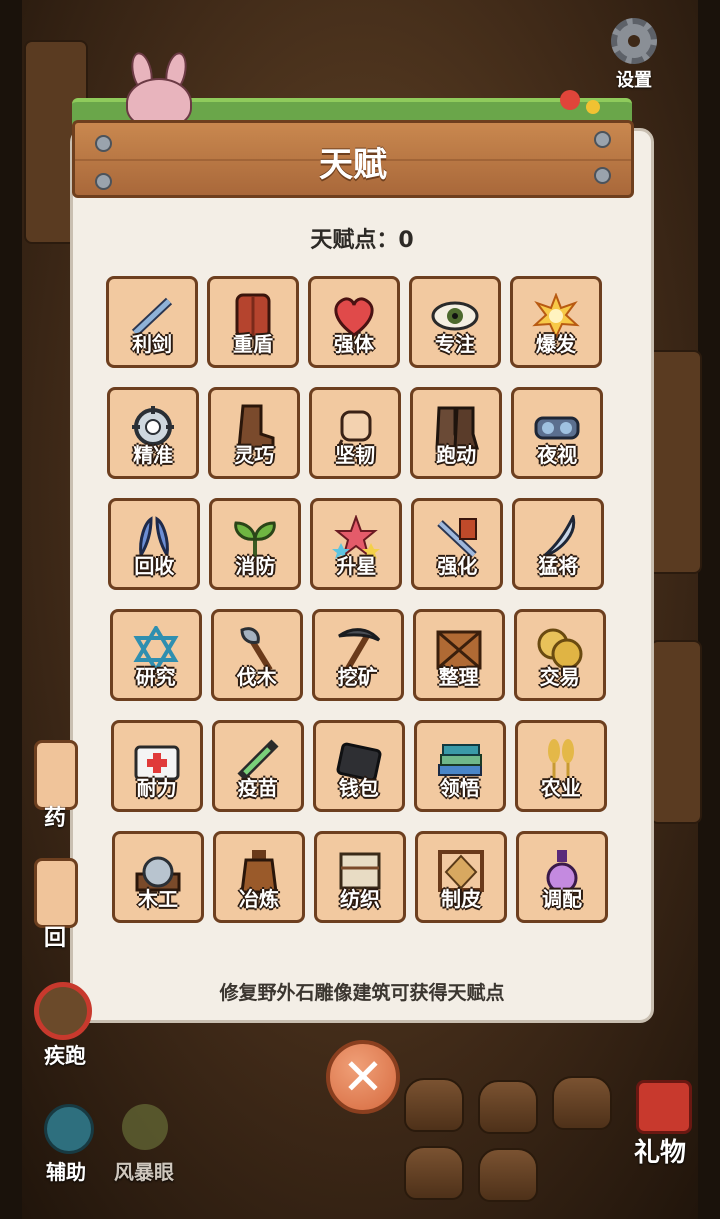 This screenshot has height=1219, width=720. Describe the element at coordinates (456, 433) in the screenshot. I see `talent-cell: 跑动` at that location.